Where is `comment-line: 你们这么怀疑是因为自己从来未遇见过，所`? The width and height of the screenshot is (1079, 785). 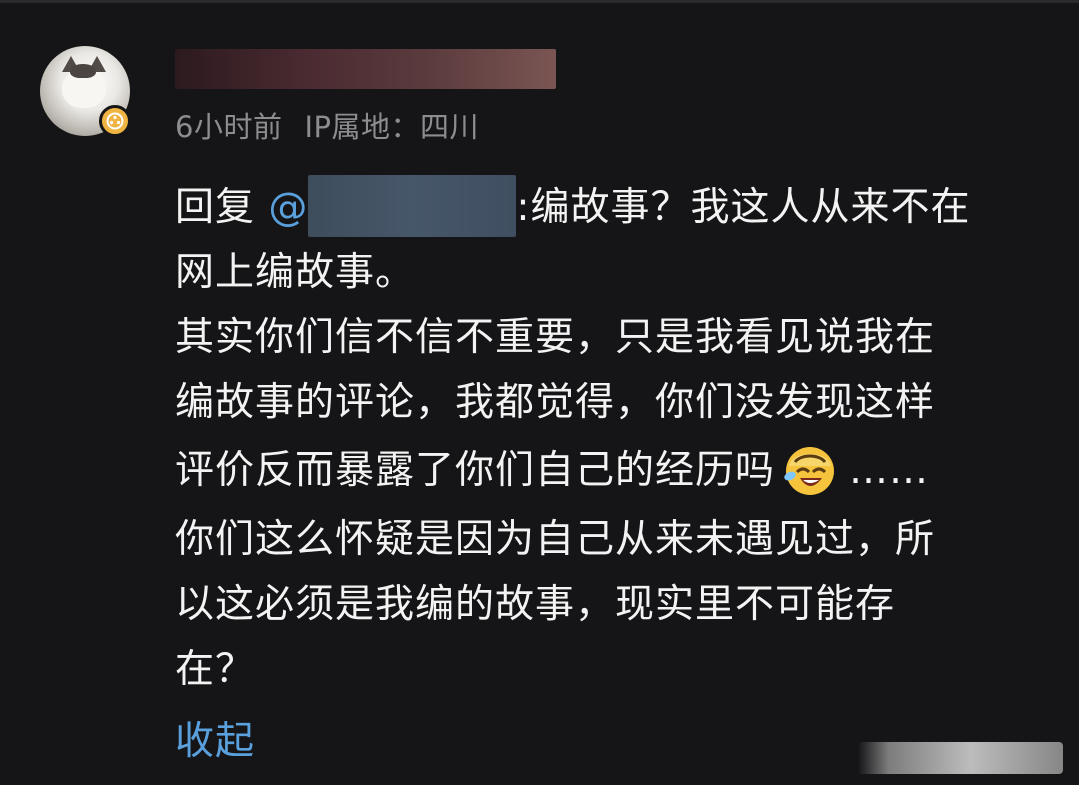 comment-line: 你们这么怀疑是因为自己从来未遇见过，所 is located at coordinates (555, 539).